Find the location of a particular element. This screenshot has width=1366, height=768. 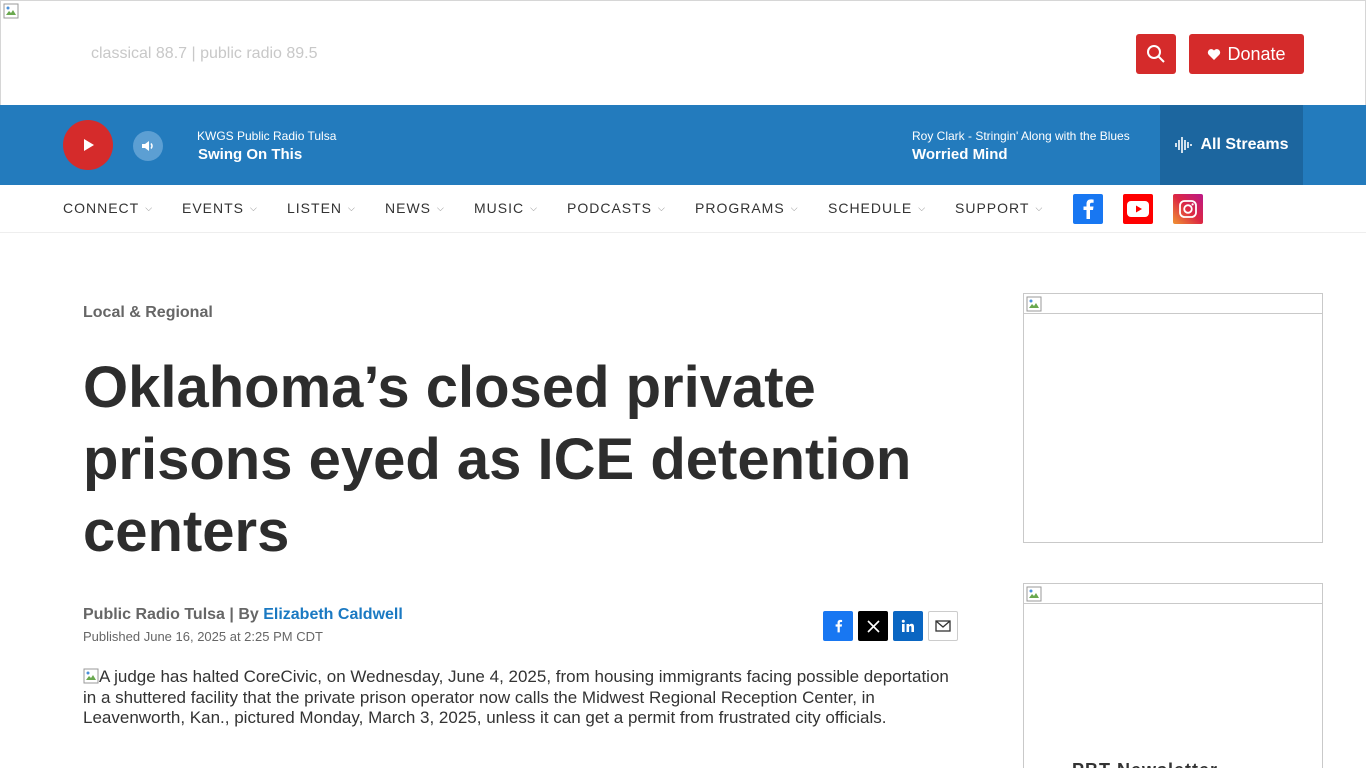

play-icon is located at coordinates (89, 145).